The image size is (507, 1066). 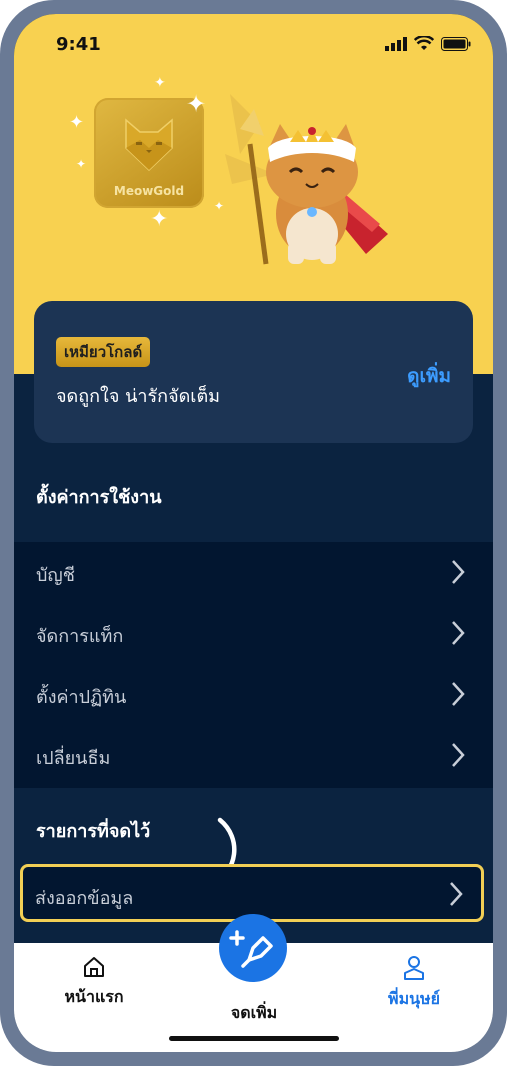 I want to click on status-time: 9:41, so click(x=78, y=44).